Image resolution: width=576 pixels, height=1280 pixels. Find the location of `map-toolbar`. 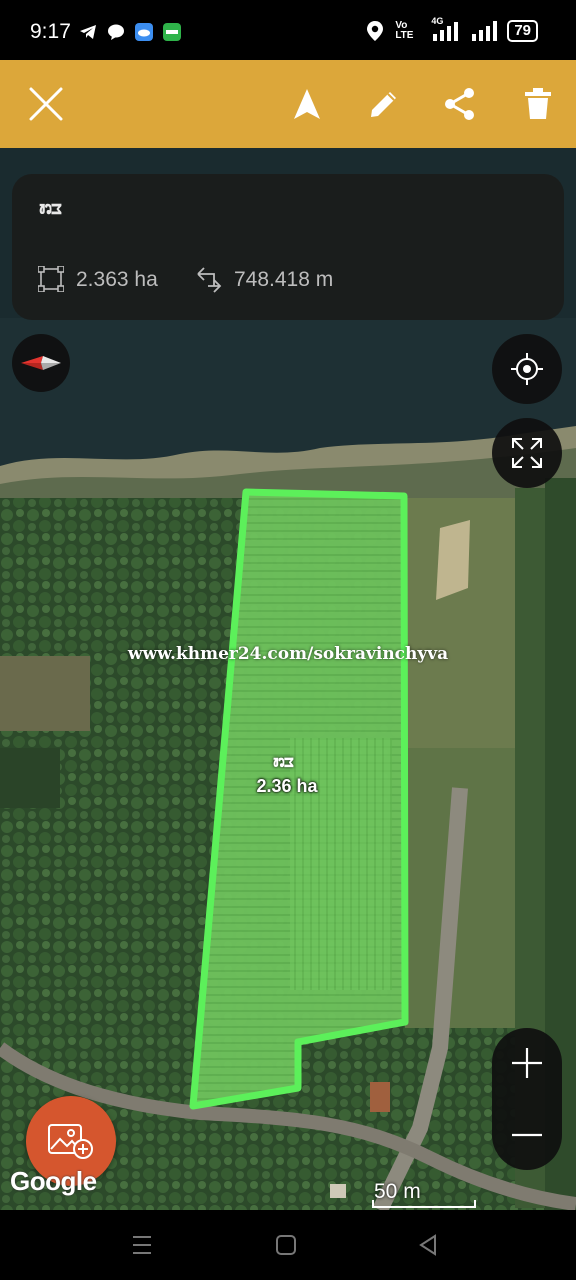

map-toolbar is located at coordinates (288, 104).